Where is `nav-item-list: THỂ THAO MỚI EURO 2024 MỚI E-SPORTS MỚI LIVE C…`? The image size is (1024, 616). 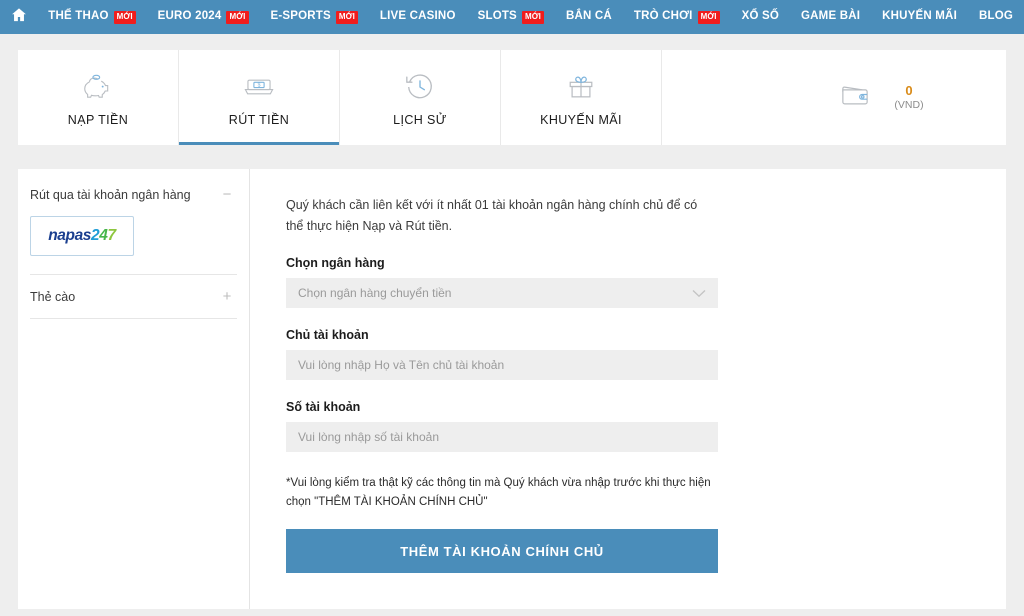 nav-item-list: THỂ THAO MỚI EURO 2024 MỚI E-SPORTS MỚI LIVE C… is located at coordinates (530, 17).